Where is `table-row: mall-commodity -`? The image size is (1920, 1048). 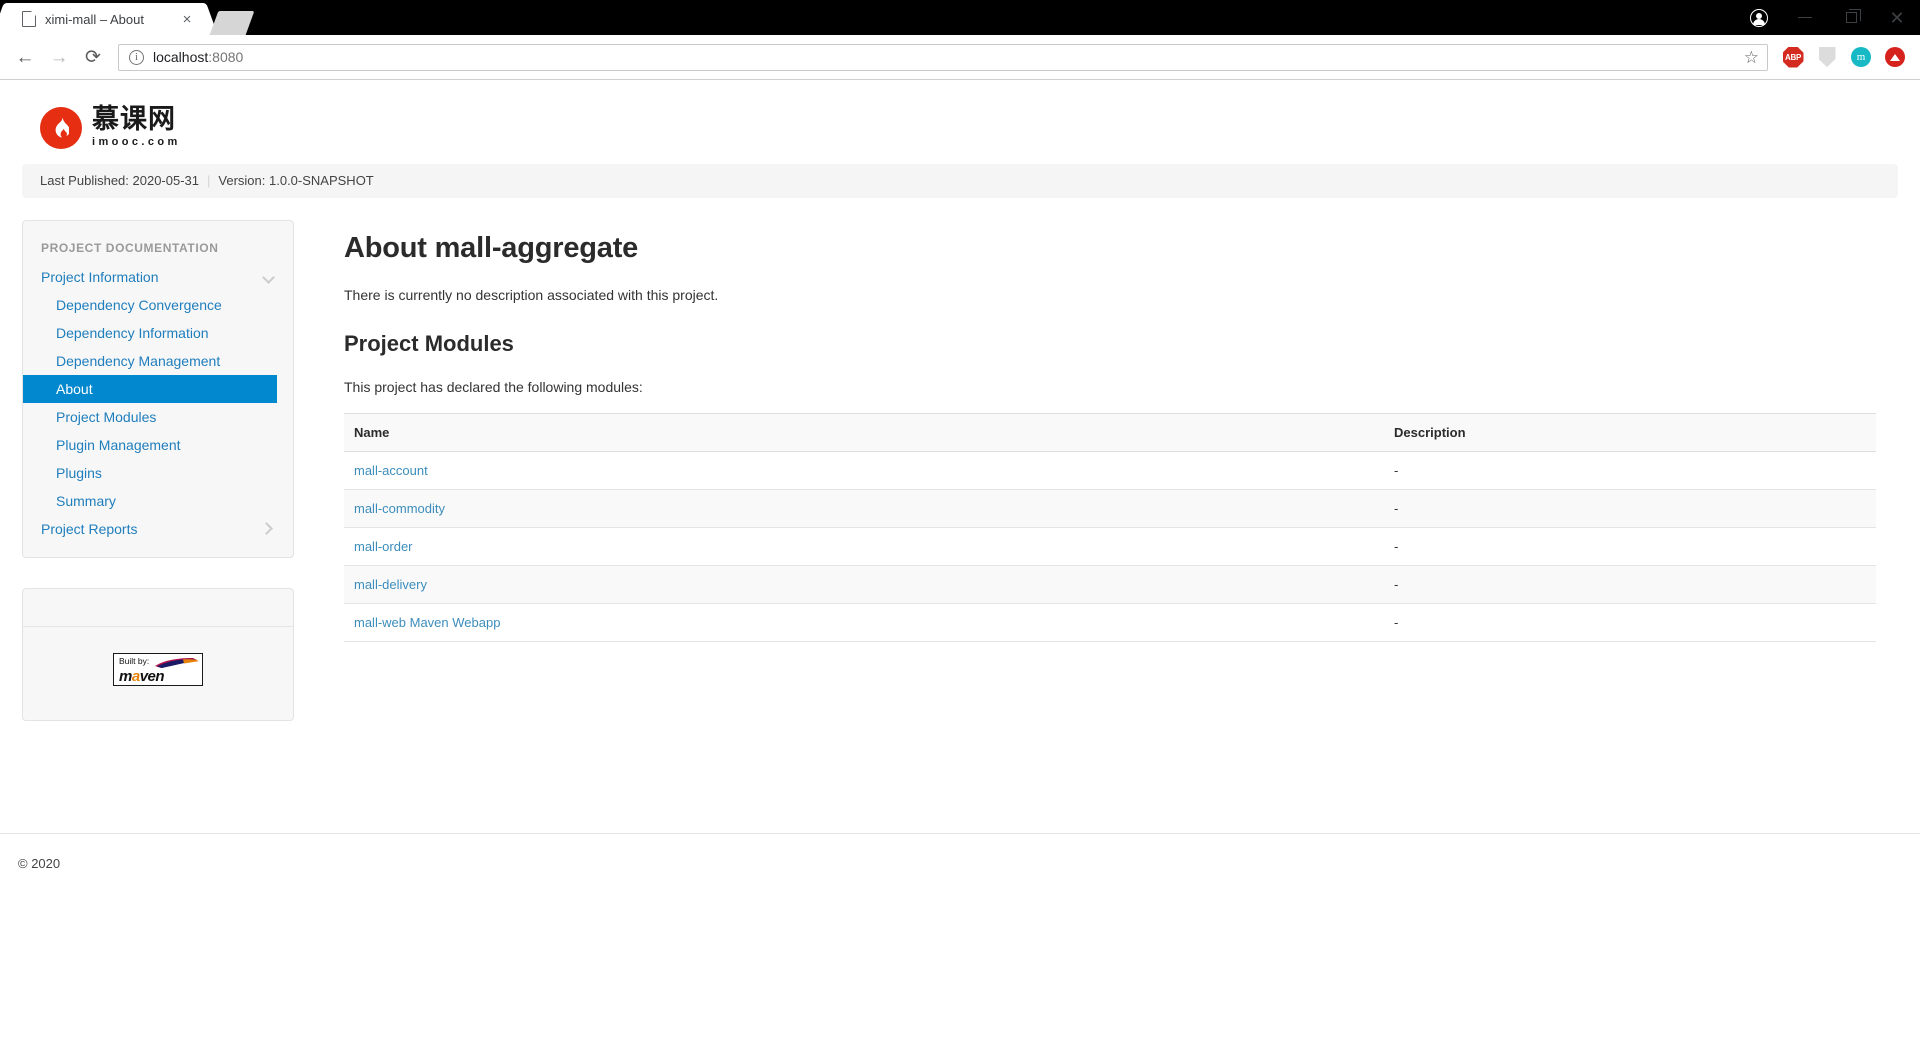 table-row: mall-commodity - is located at coordinates (1110, 508).